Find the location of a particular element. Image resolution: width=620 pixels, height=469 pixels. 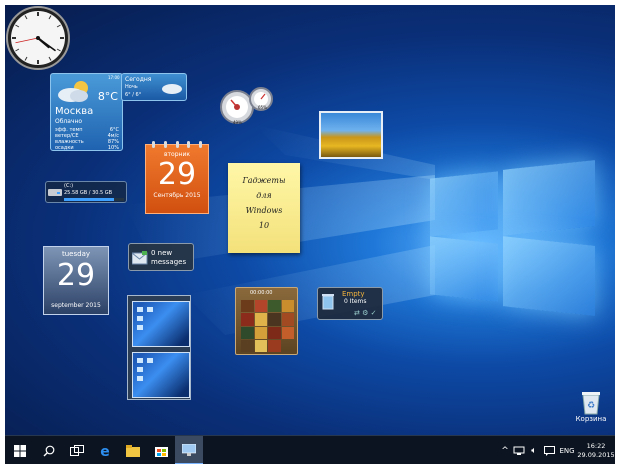

drive-usage-fill is located at coordinates (89, 199).